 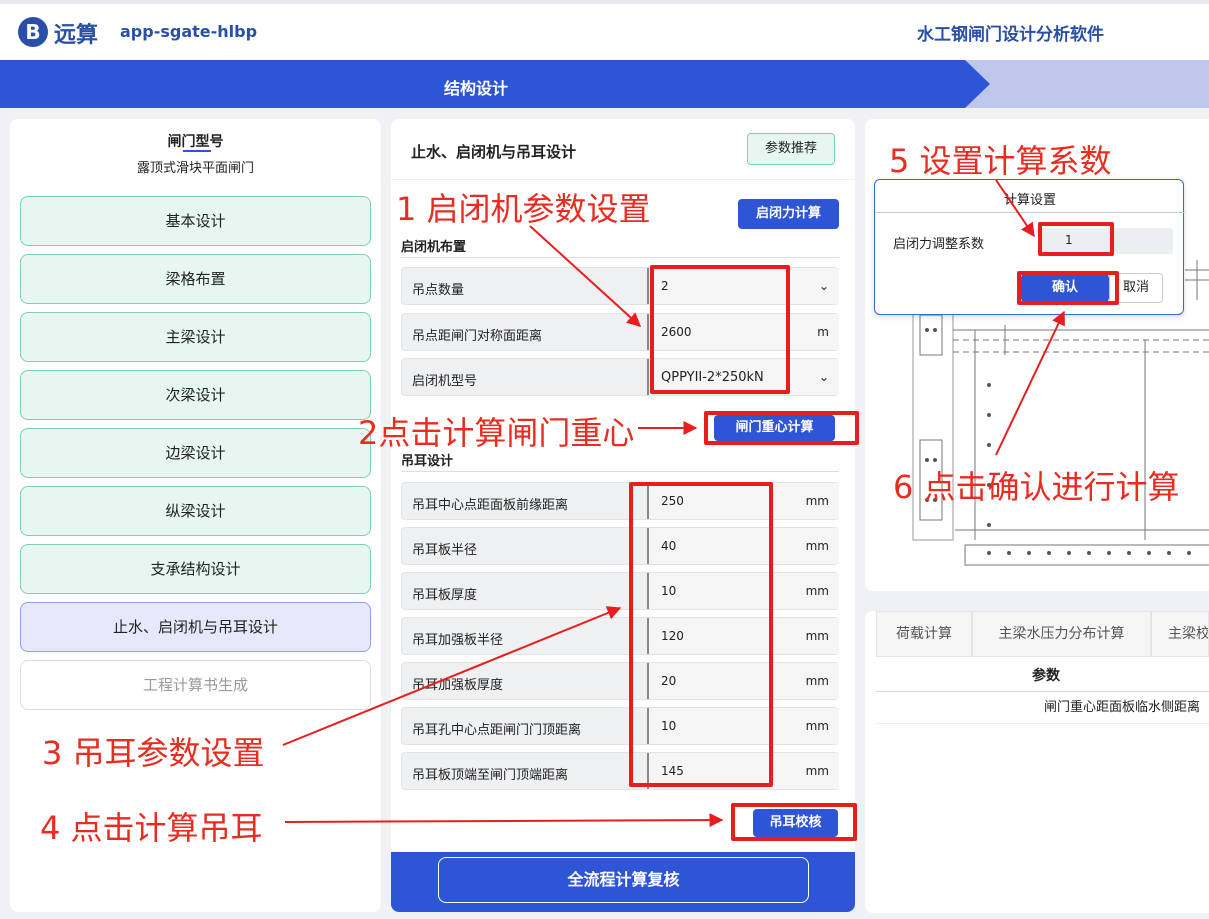 What do you see at coordinates (1010, 35) in the screenshot?
I see `app-title: 水工钢闸门设计分析软件` at bounding box center [1010, 35].